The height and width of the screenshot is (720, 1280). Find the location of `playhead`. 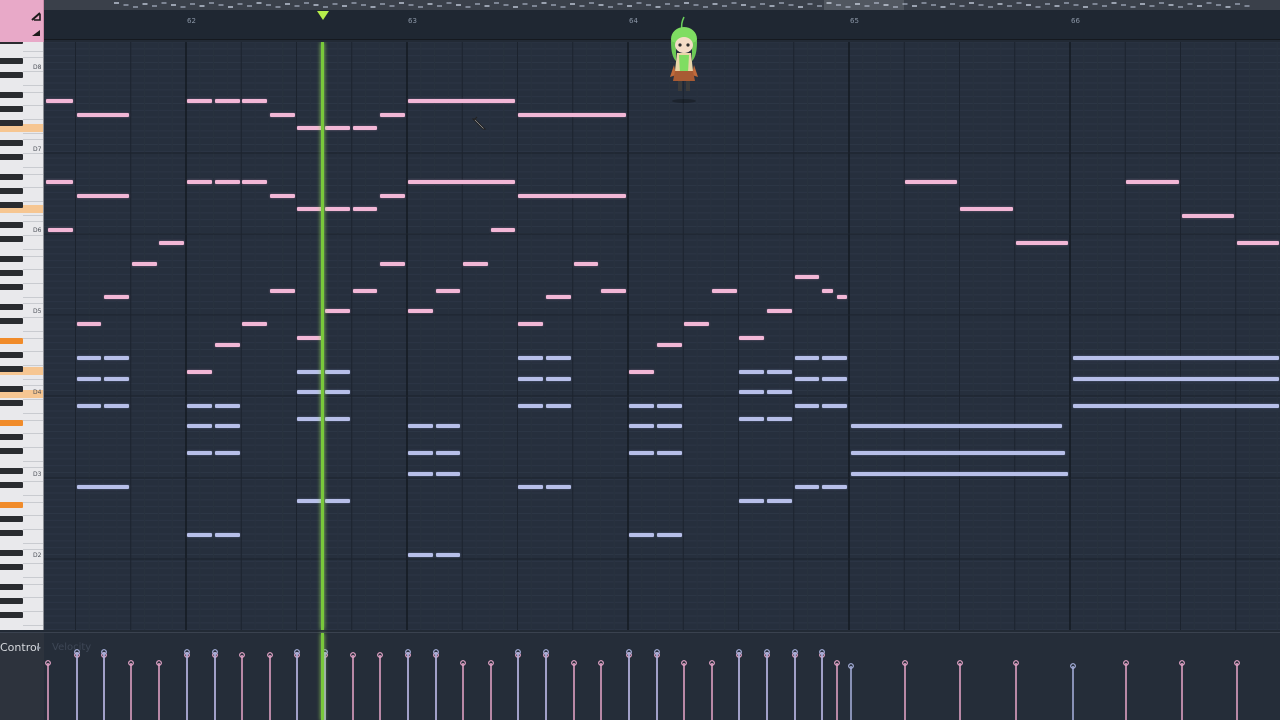

playhead is located at coordinates (322, 336).